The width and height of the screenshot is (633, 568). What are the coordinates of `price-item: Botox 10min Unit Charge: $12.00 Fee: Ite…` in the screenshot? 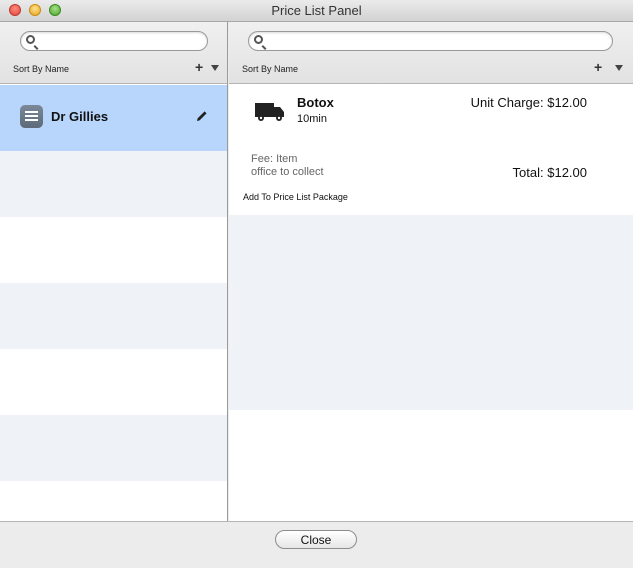 It's located at (431, 150).